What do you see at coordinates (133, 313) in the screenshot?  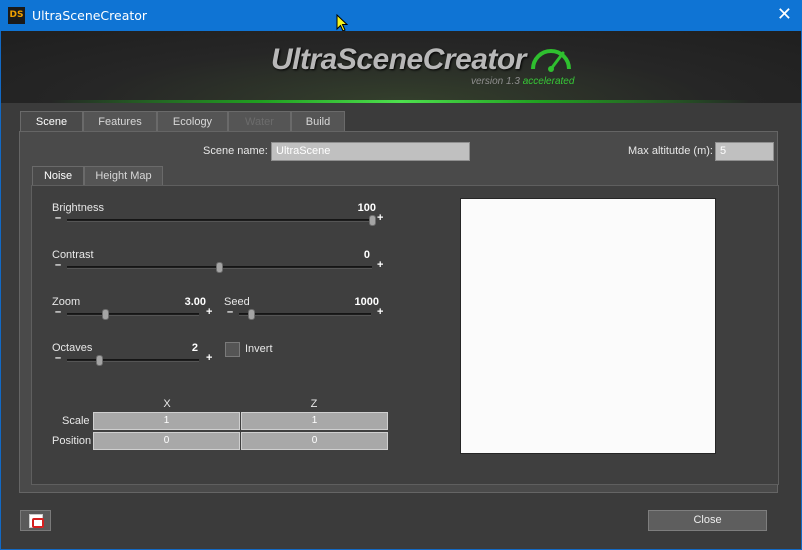 I see `zoom-slider: – +` at bounding box center [133, 313].